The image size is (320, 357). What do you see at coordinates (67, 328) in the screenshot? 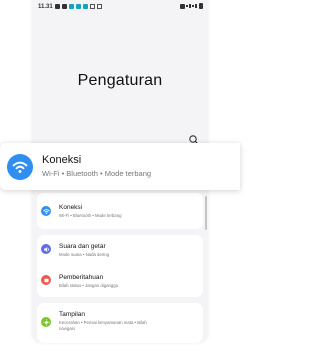
I see `settings-item-subtitle-continued: navigasi` at bounding box center [67, 328].